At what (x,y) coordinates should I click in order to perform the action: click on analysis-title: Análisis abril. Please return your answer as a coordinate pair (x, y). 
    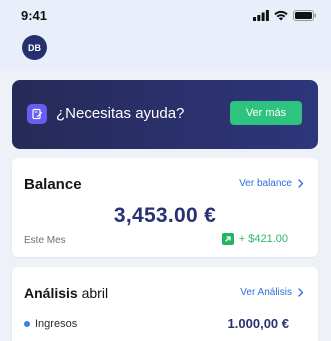
    Looking at the image, I should click on (66, 293).